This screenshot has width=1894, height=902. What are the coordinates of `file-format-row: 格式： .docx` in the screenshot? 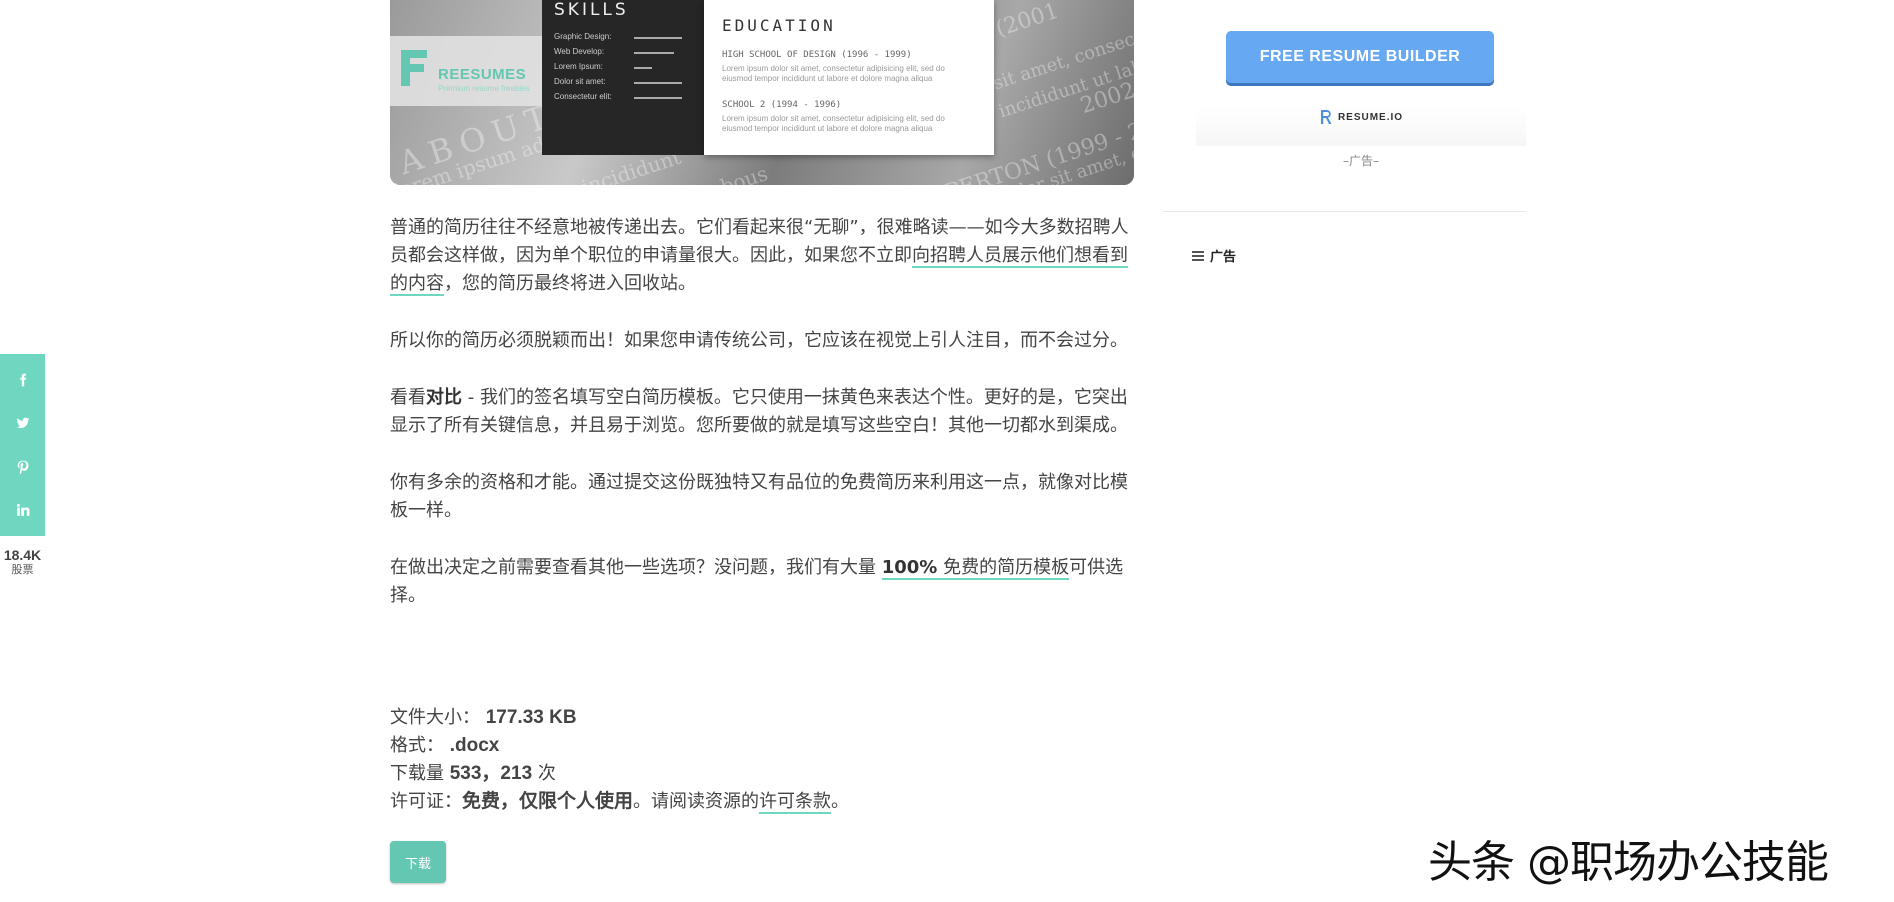 It's located at (445, 745).